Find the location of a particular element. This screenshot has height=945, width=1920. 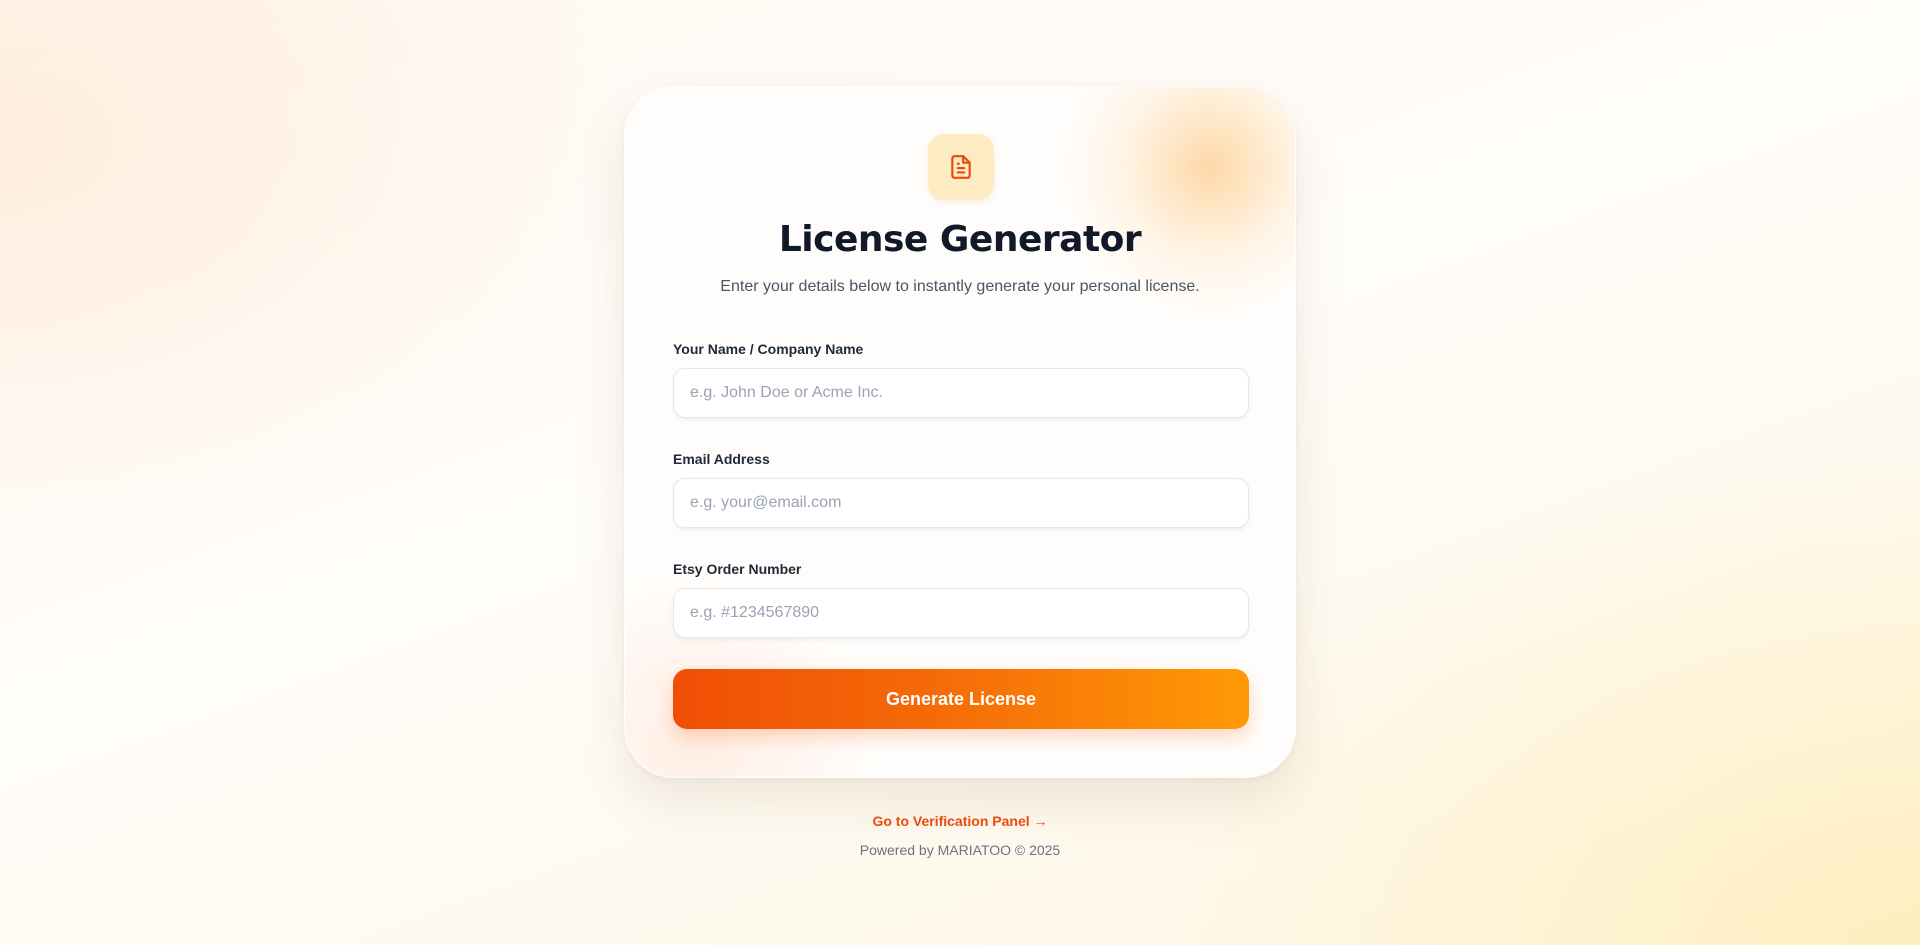

powered-by-text: Powered by MARIATOO © 2025 is located at coordinates (960, 850).